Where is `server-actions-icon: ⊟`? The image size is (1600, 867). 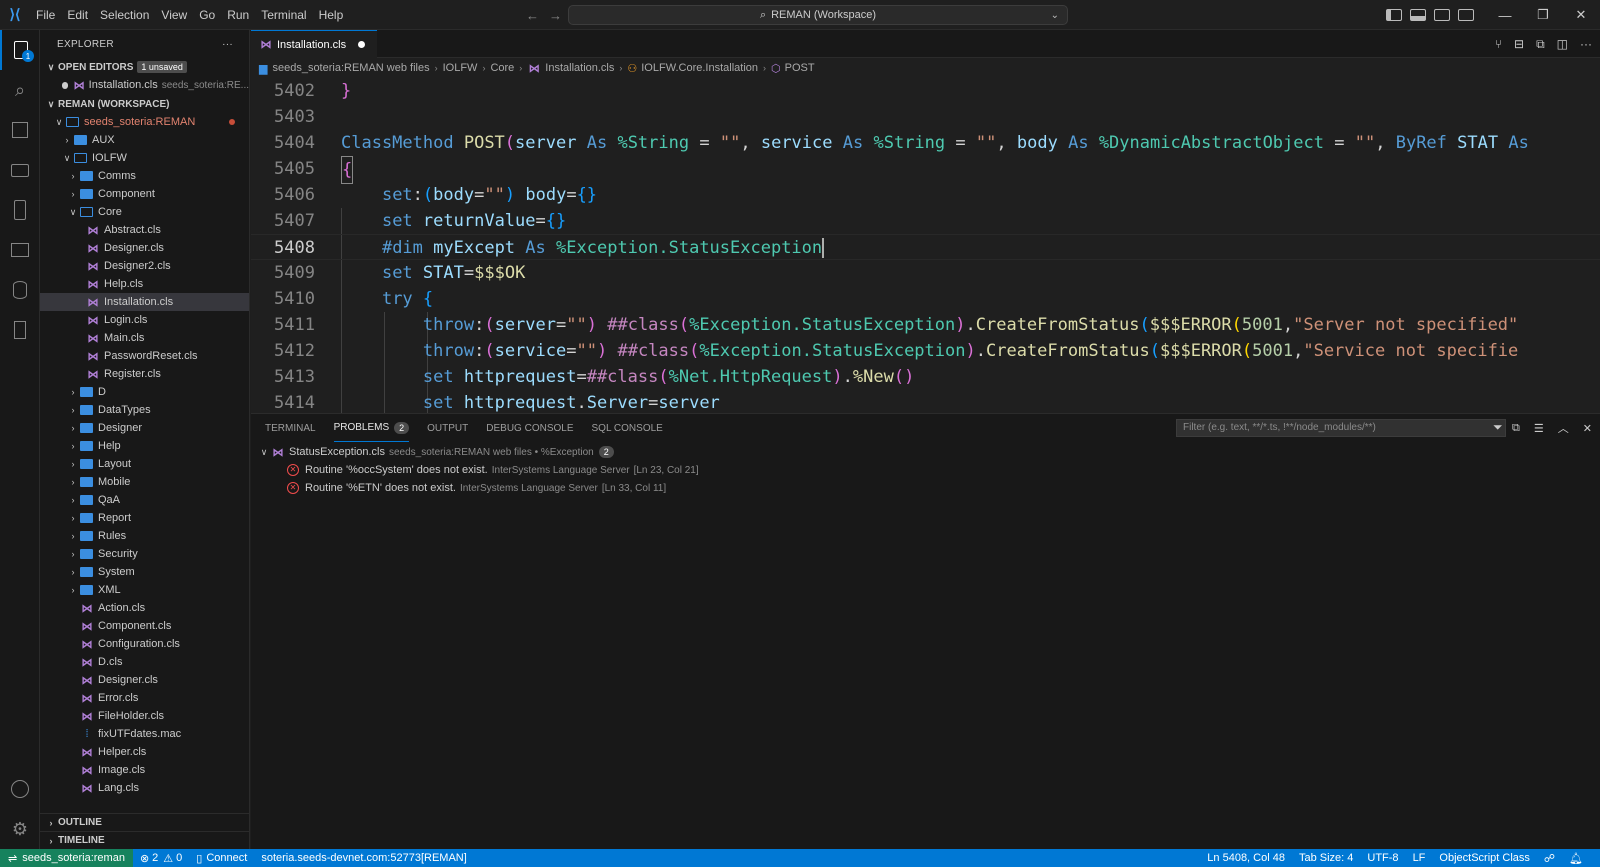 server-actions-icon: ⊟ is located at coordinates (1519, 44).